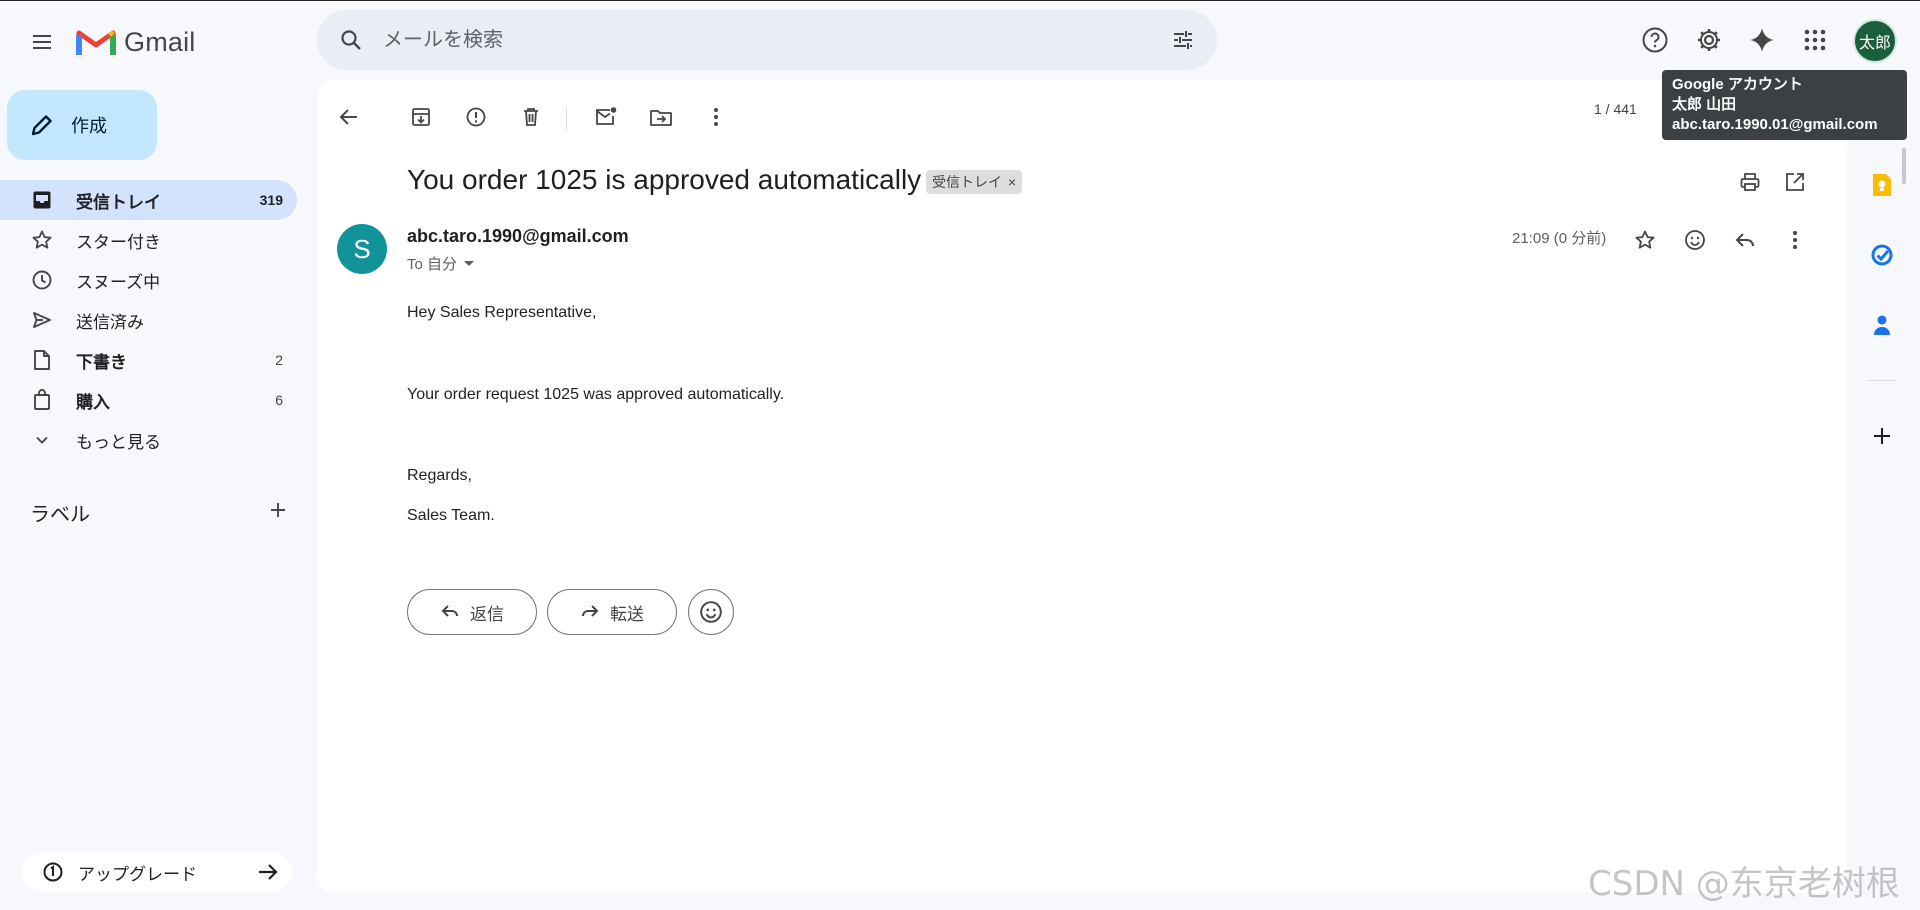 The image size is (1920, 910). I want to click on archive-button, so click(421, 117).